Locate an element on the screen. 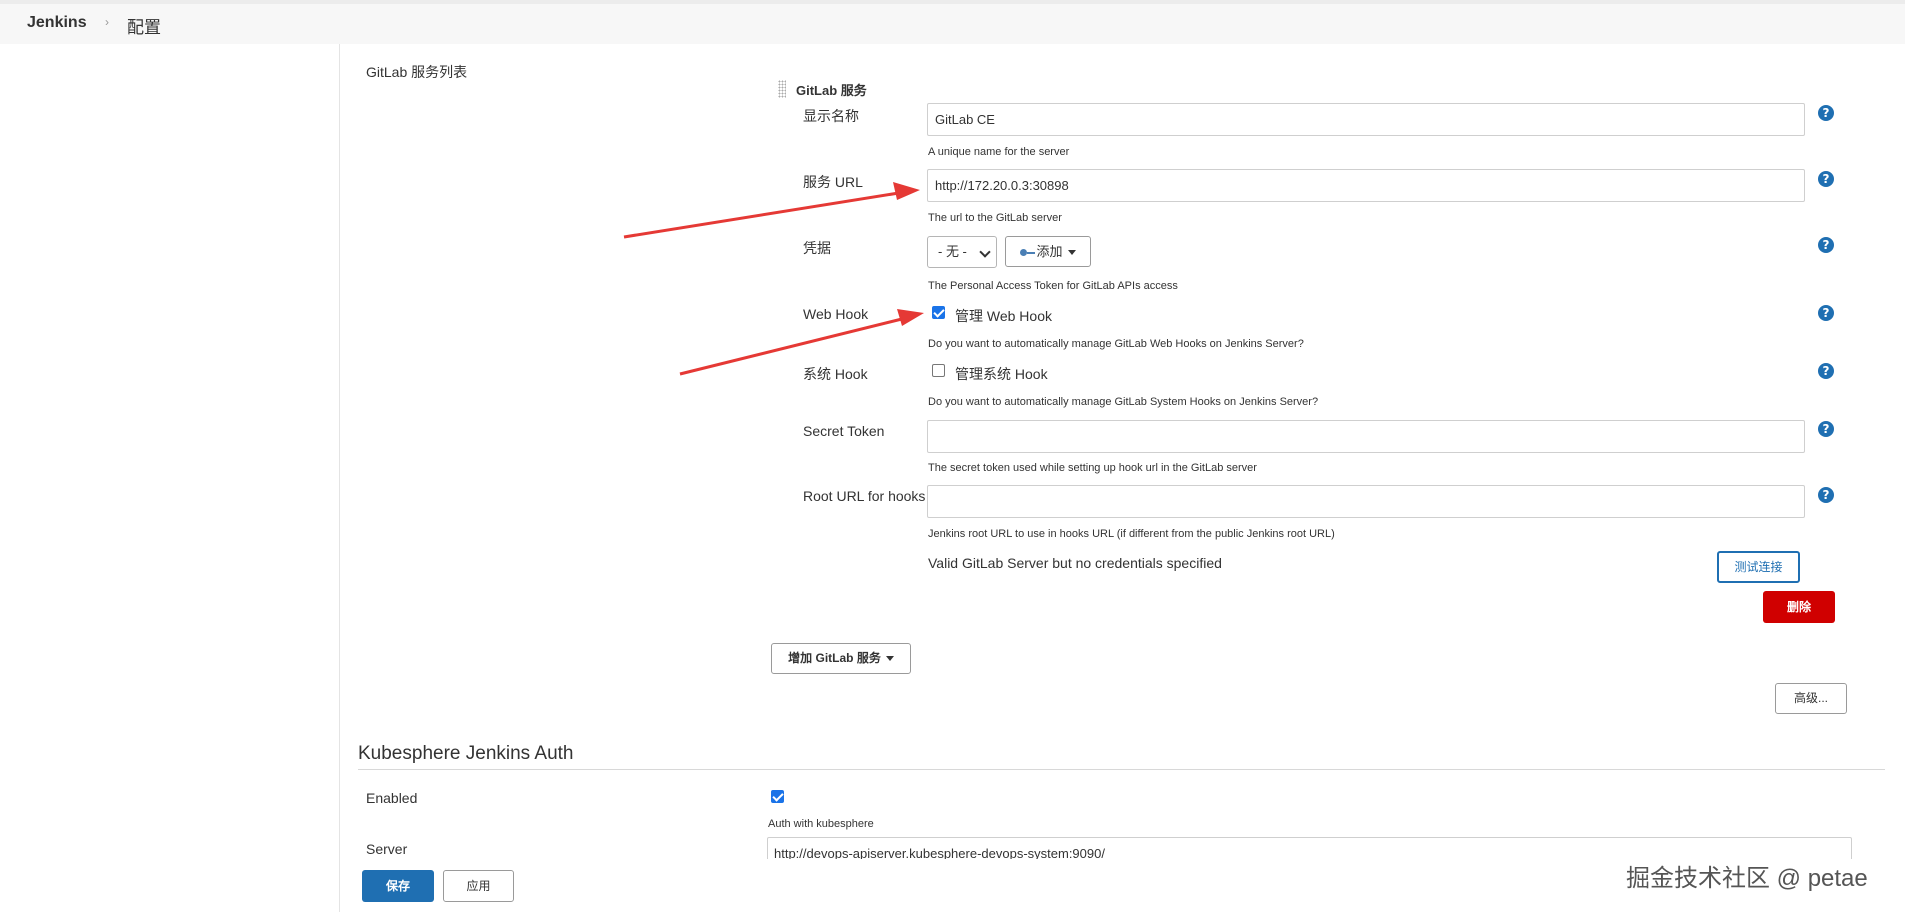 The width and height of the screenshot is (1905, 912). arrow-to-service-url is located at coordinates (771, 210).